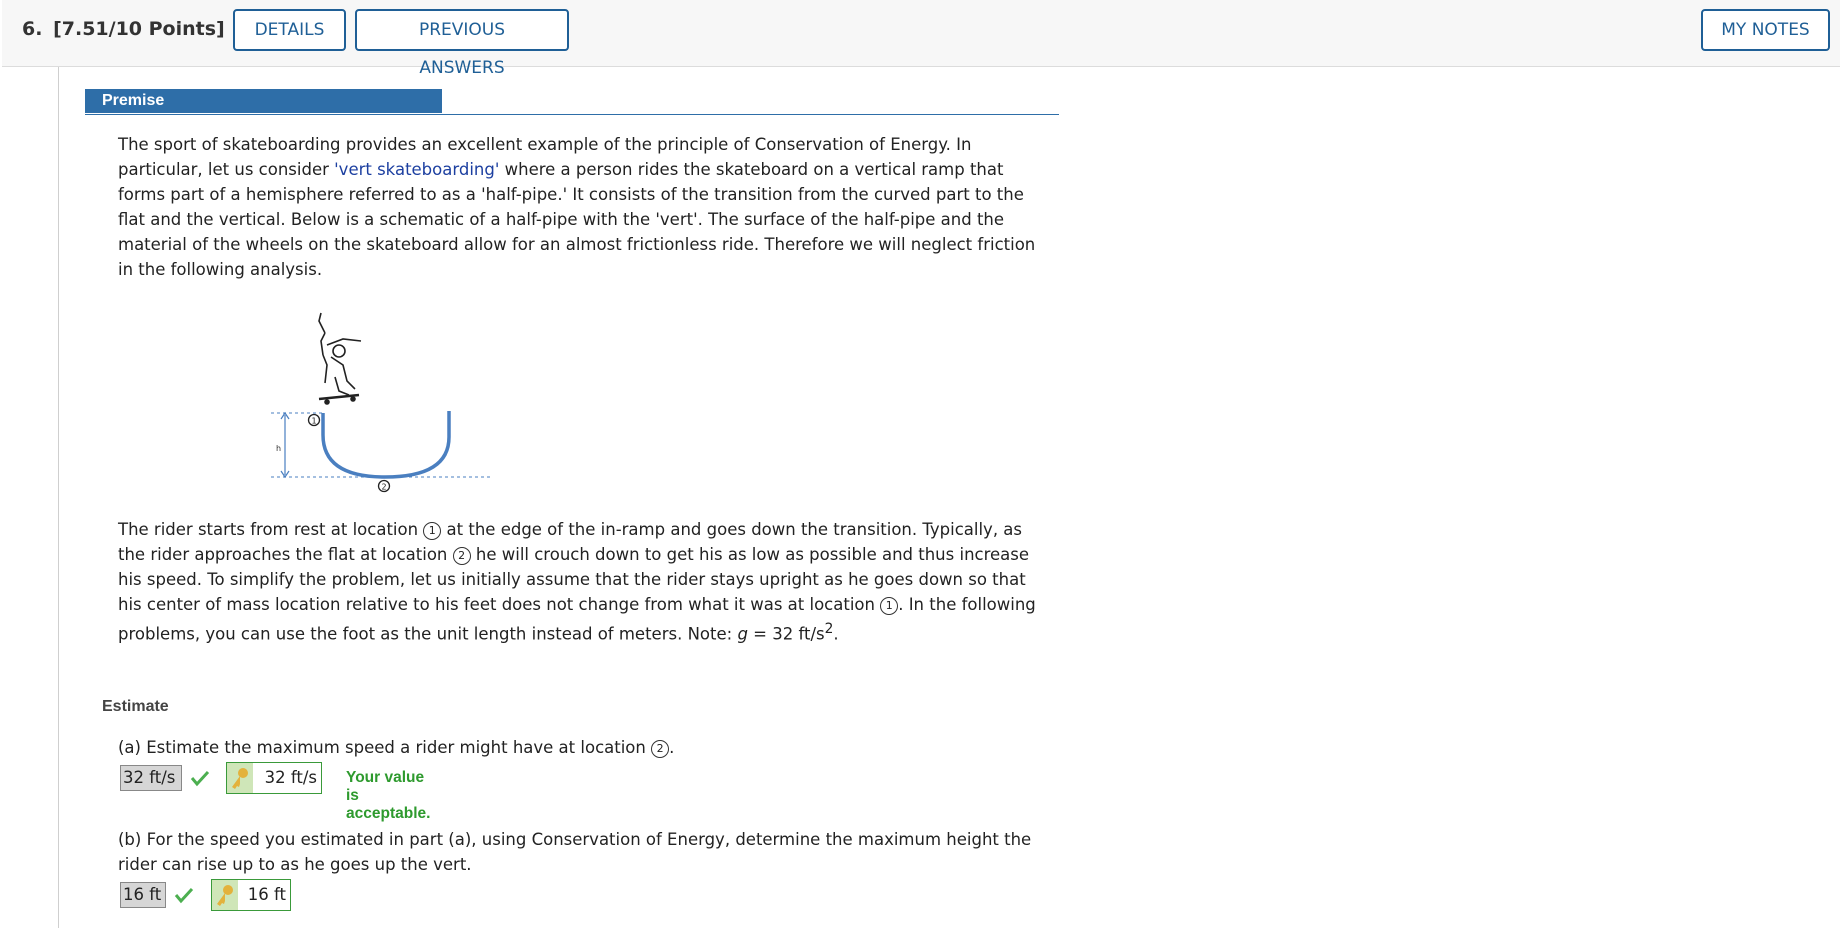  What do you see at coordinates (388, 795) in the screenshot?
I see `feedback-acceptable: Your value is acceptable.` at bounding box center [388, 795].